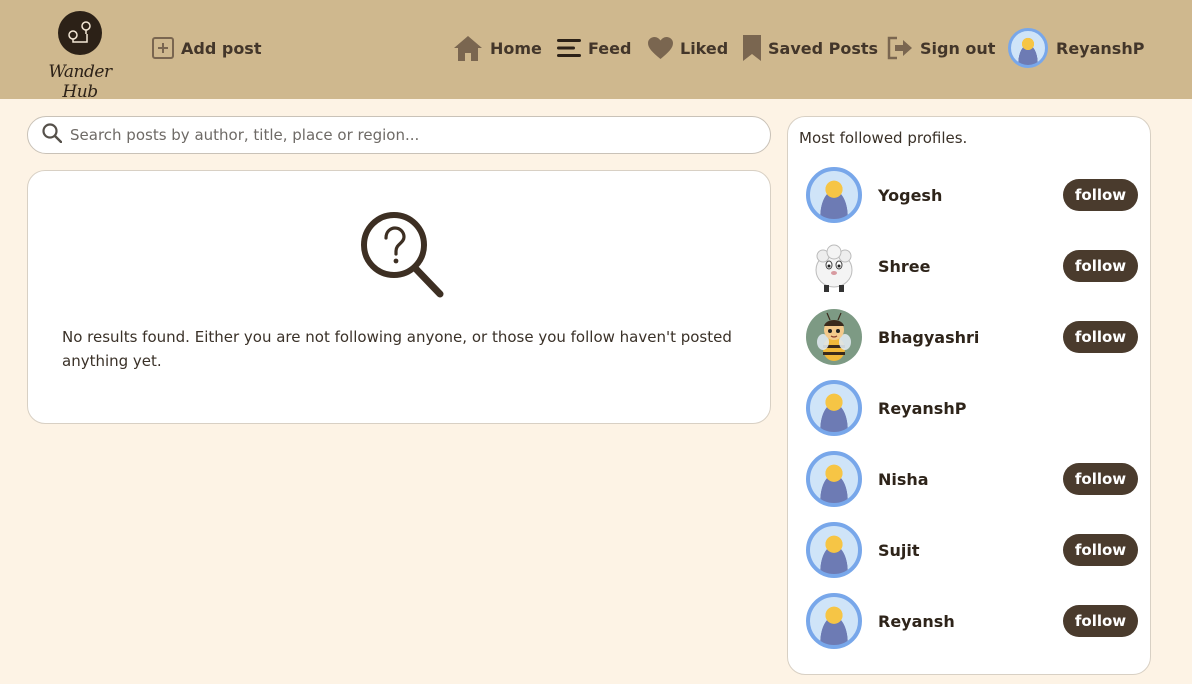  What do you see at coordinates (610, 48) in the screenshot?
I see `feed-label: Feed` at bounding box center [610, 48].